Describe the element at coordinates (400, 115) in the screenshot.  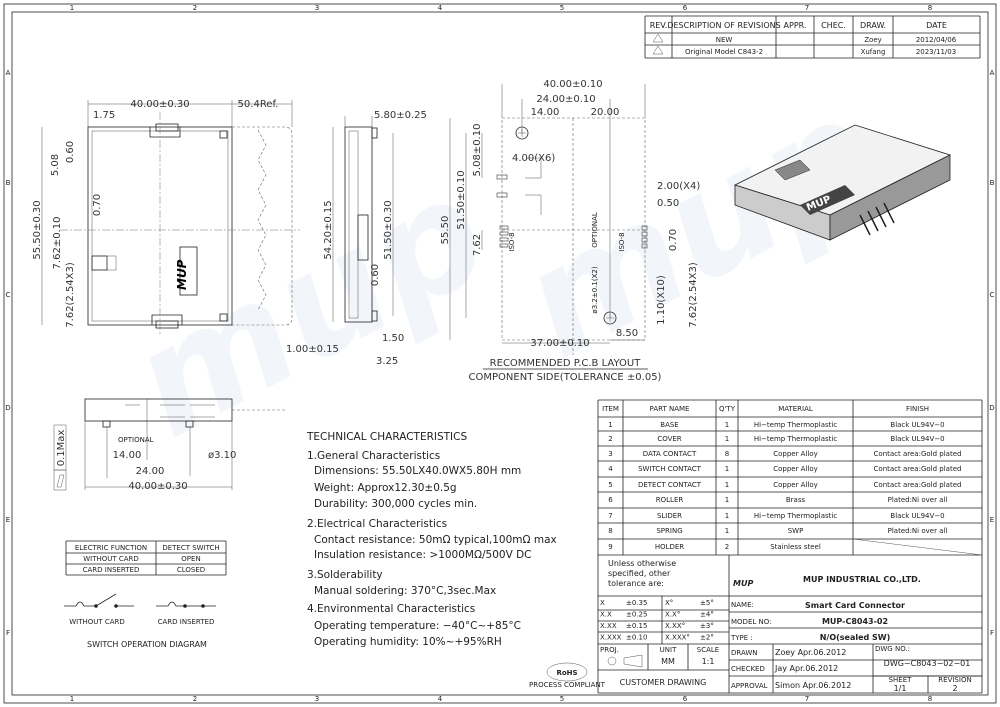
I see `dim-height: 5.80±0.25` at that location.